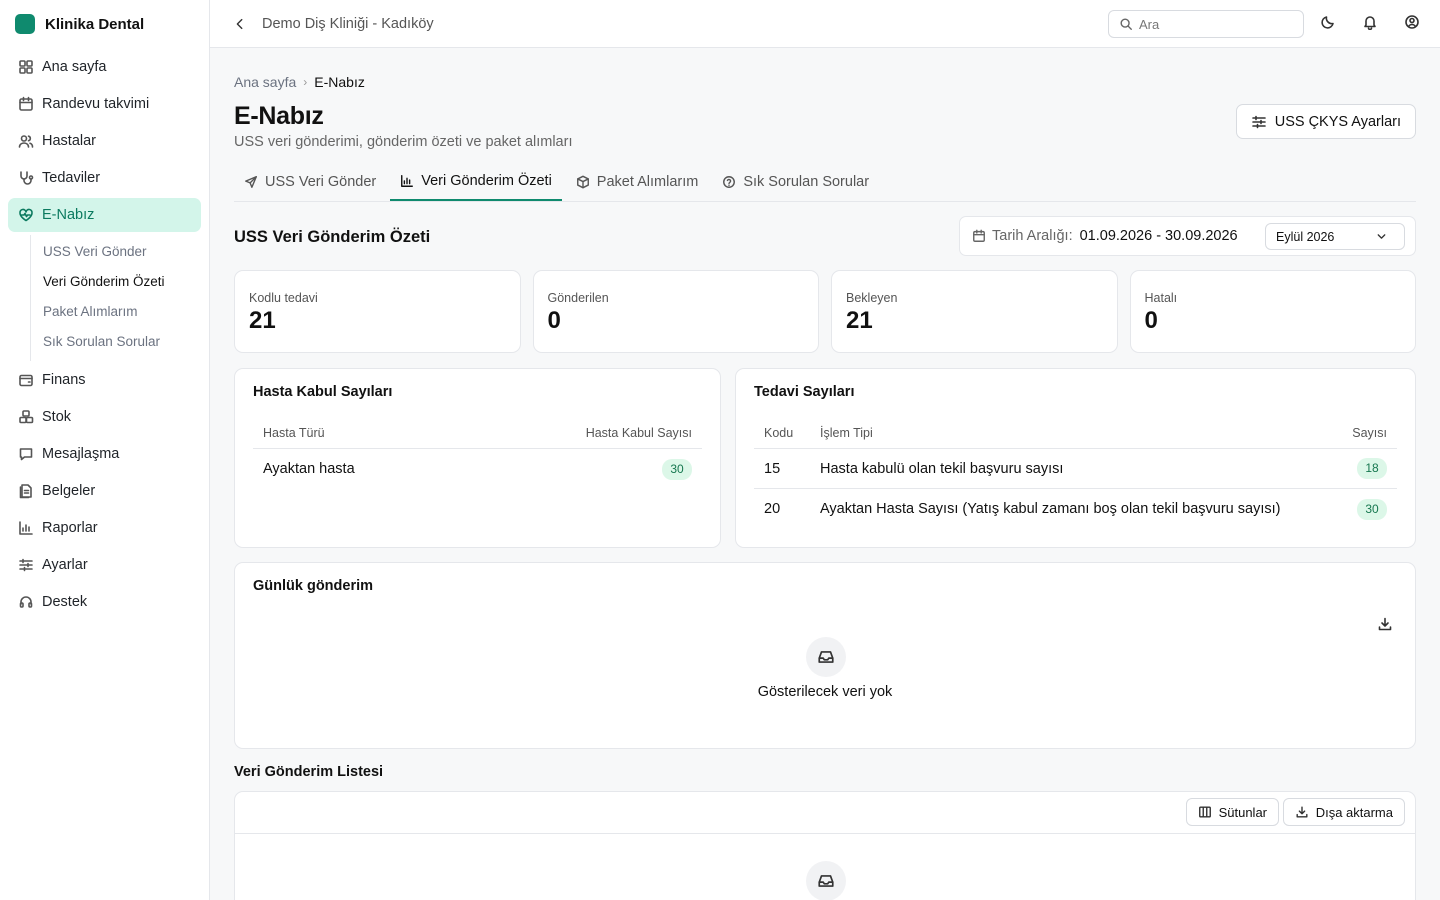  What do you see at coordinates (339, 82) in the screenshot?
I see `breadcrumb-current: E-Nabız` at bounding box center [339, 82].